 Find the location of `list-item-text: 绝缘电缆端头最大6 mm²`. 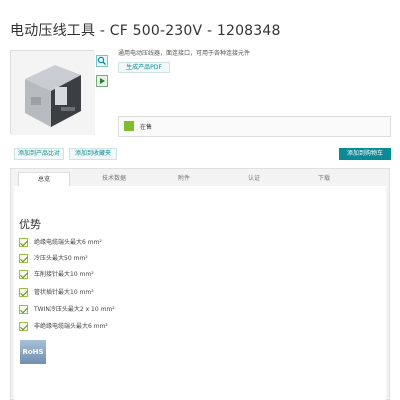

list-item-text: 绝缘电缆端头最大6 mm² is located at coordinates (68, 242).